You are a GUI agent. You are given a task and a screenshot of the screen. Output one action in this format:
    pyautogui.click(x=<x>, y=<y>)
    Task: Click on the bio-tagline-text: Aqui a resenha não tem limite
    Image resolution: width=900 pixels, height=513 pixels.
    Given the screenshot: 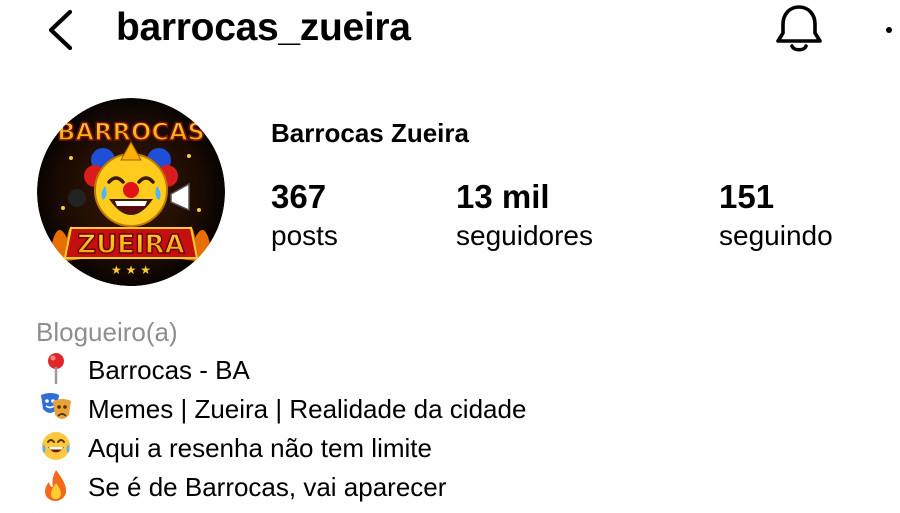 What is the action you would take?
    pyautogui.click(x=260, y=448)
    